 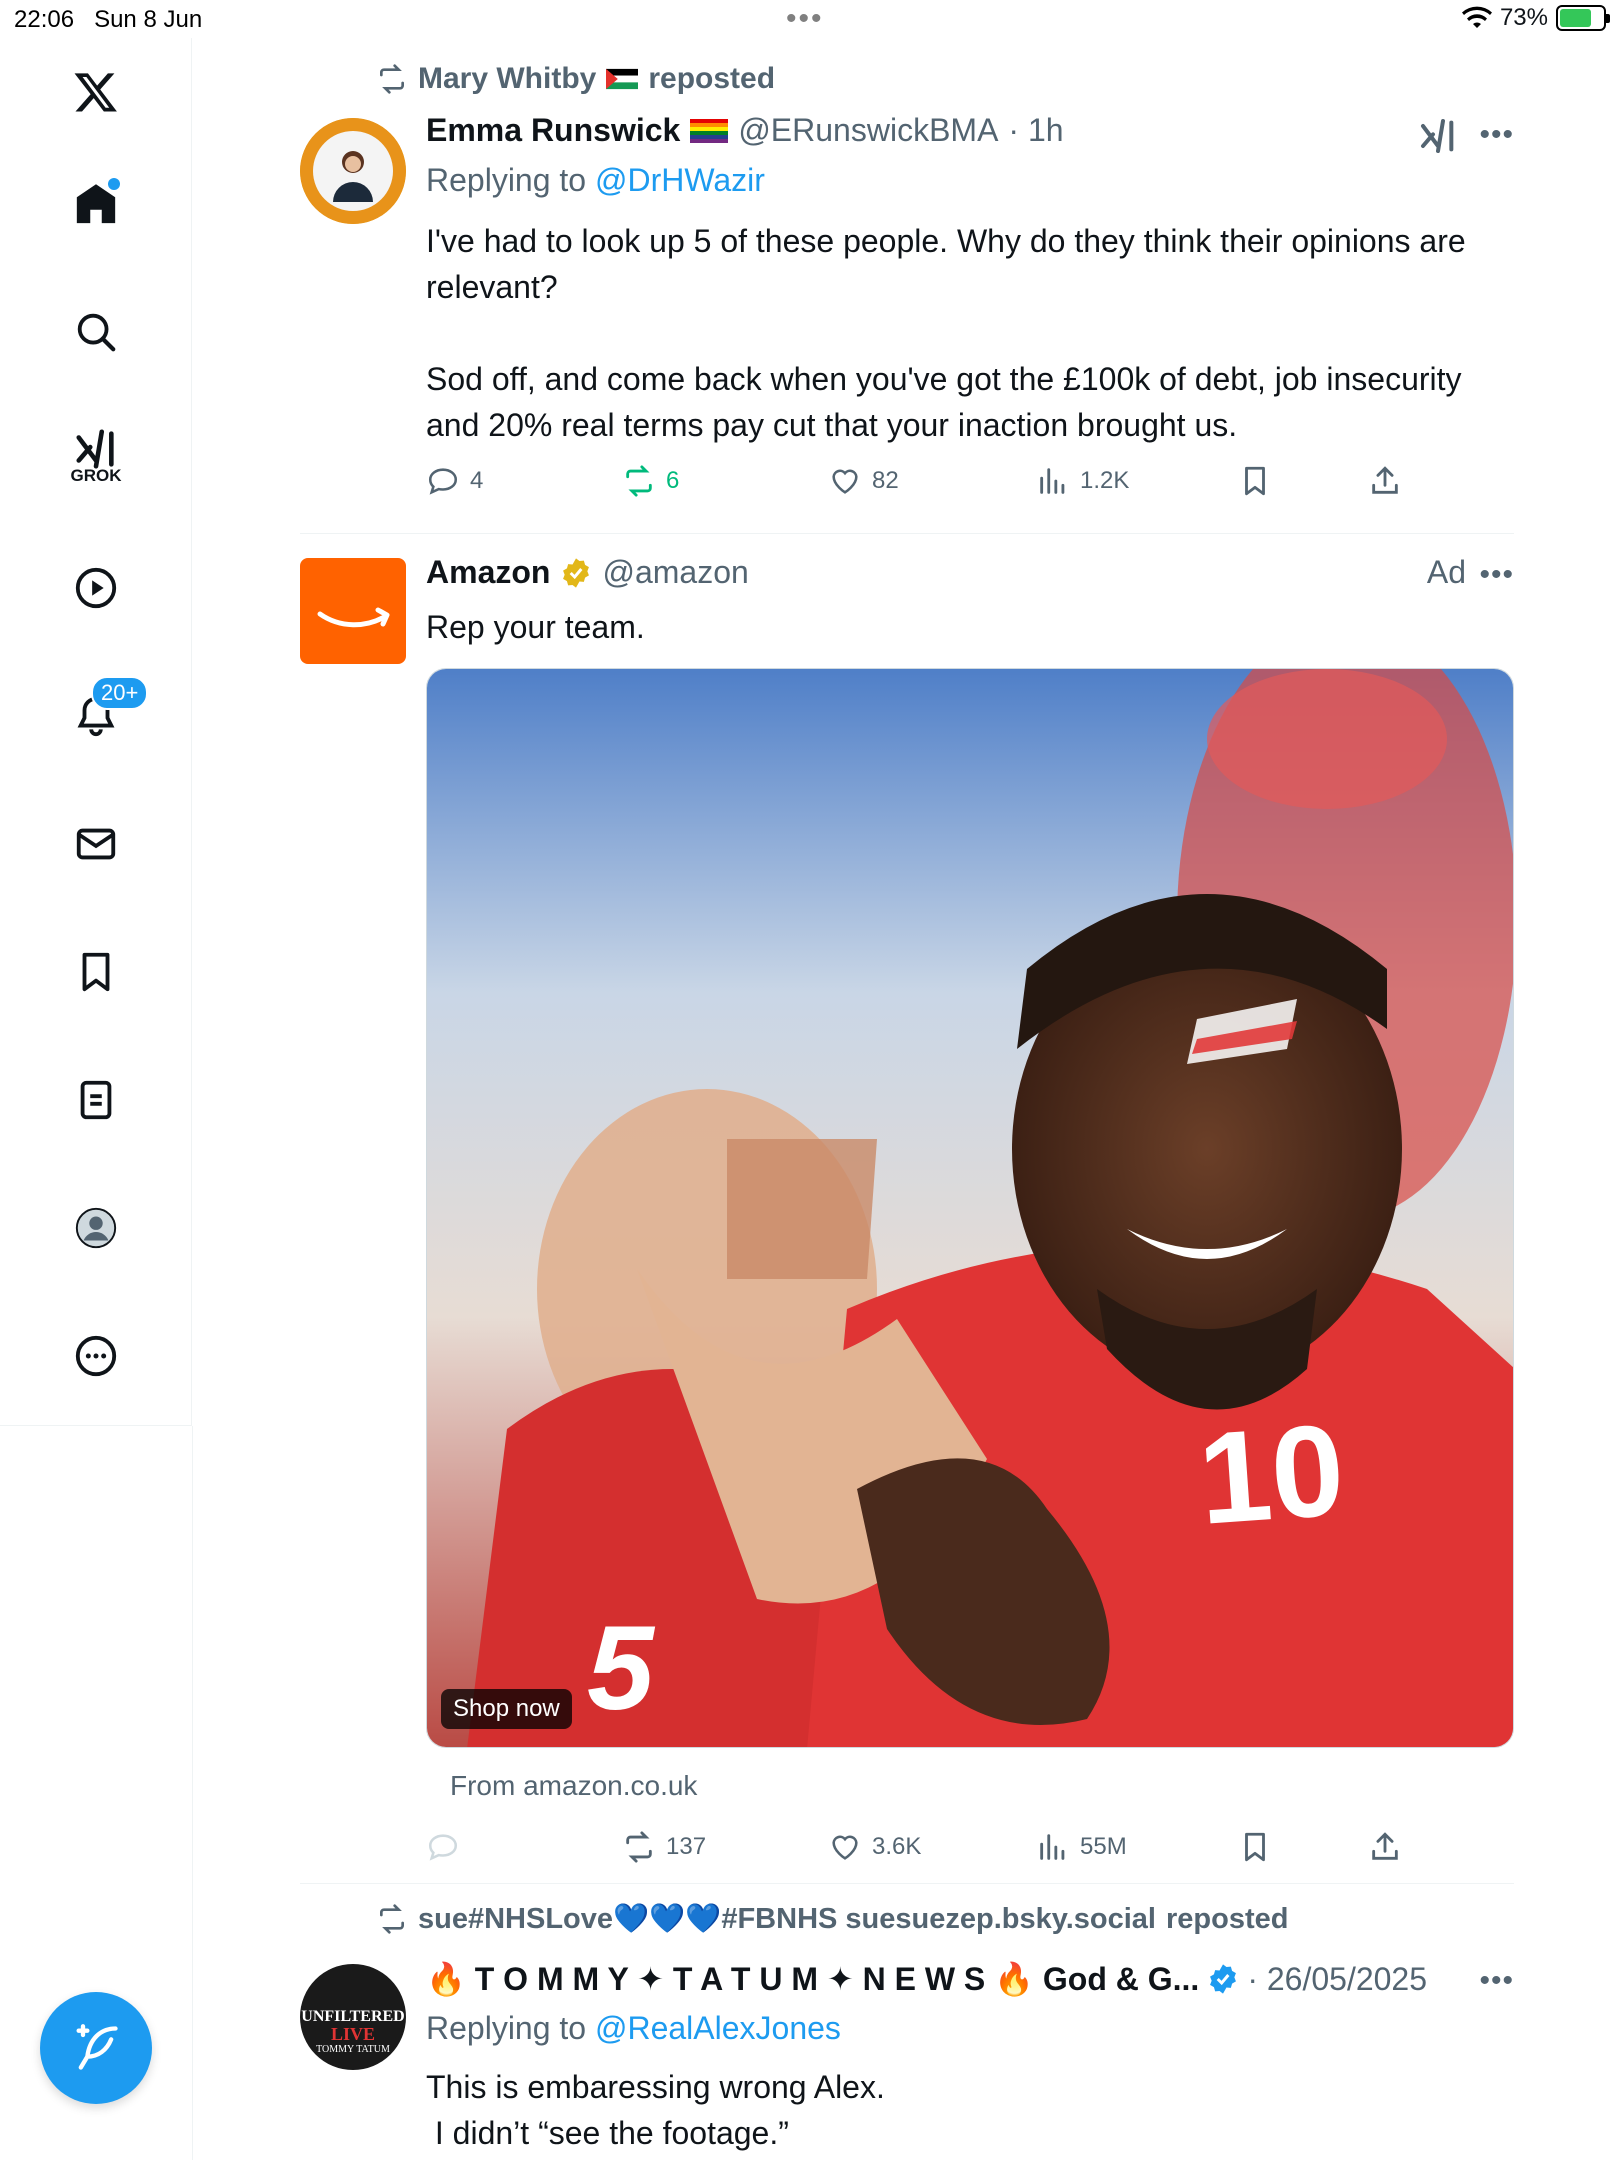 I want to click on tweet-header: Amazon @amazon, so click(x=587, y=572).